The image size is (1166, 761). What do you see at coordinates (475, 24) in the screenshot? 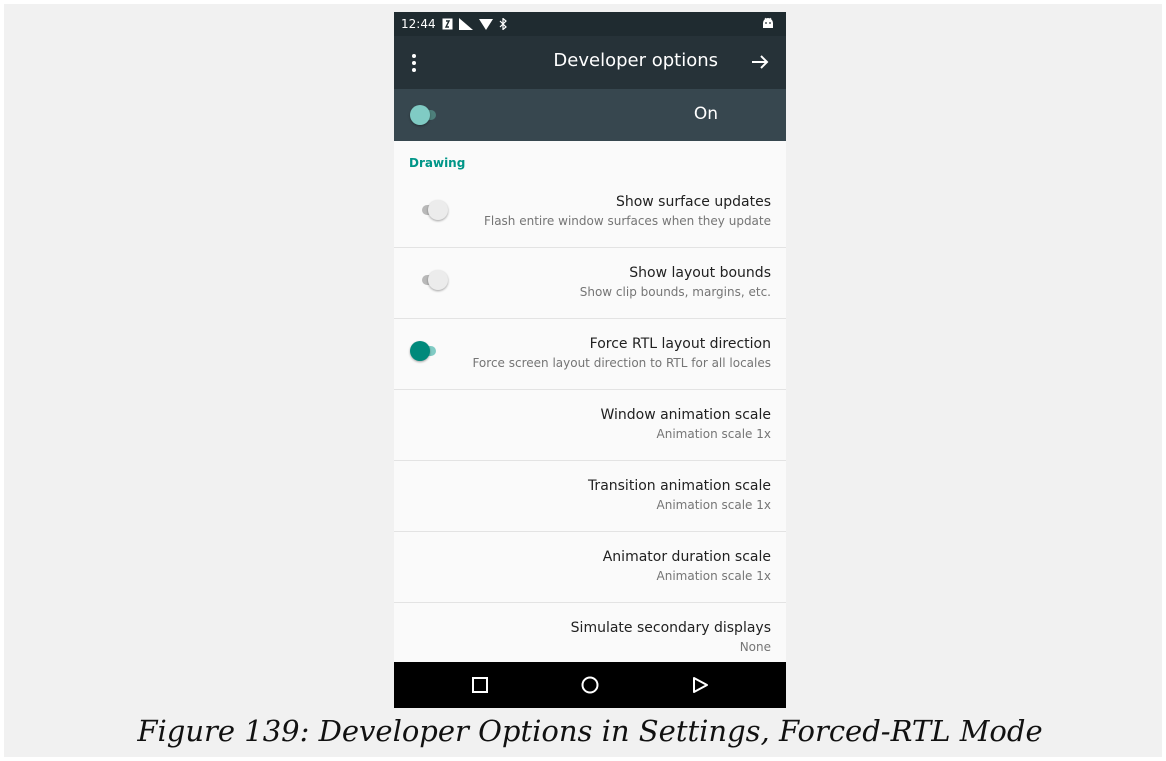
I see `status-icons` at bounding box center [475, 24].